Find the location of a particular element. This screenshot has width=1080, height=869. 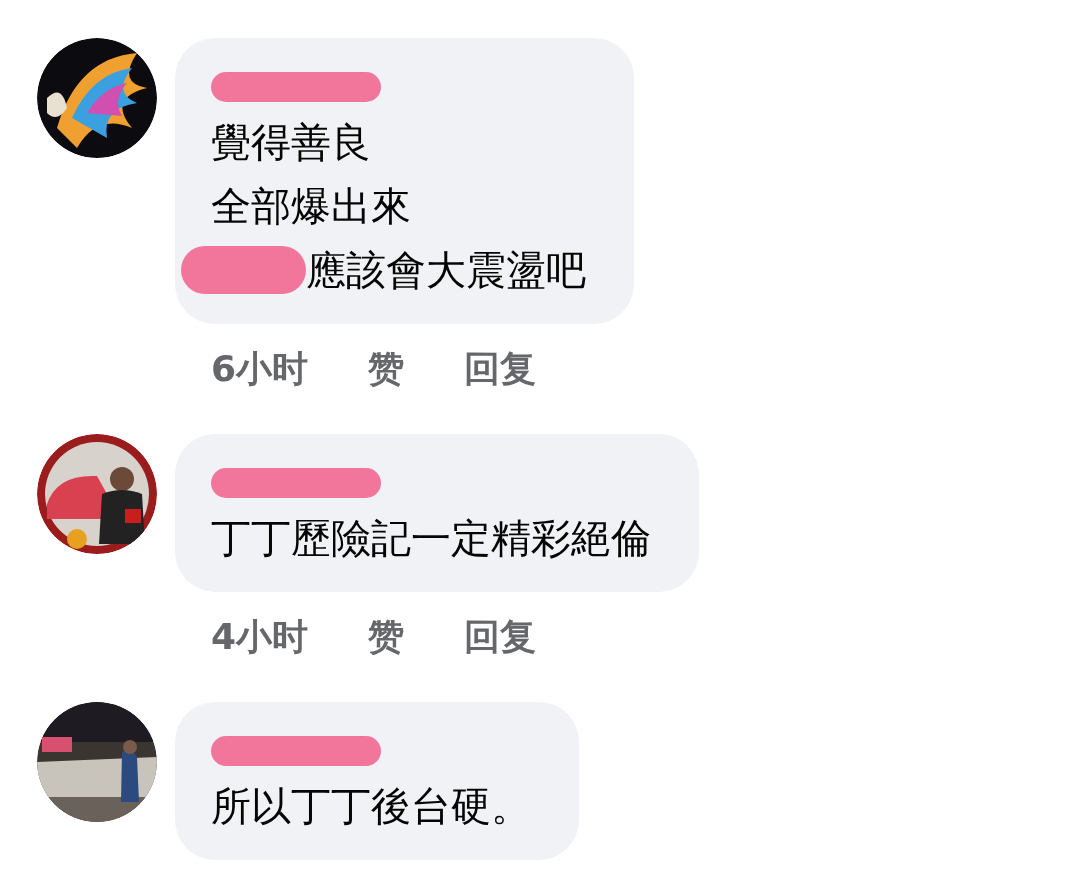

comment-text: 覺得善良 is located at coordinates (291, 142).